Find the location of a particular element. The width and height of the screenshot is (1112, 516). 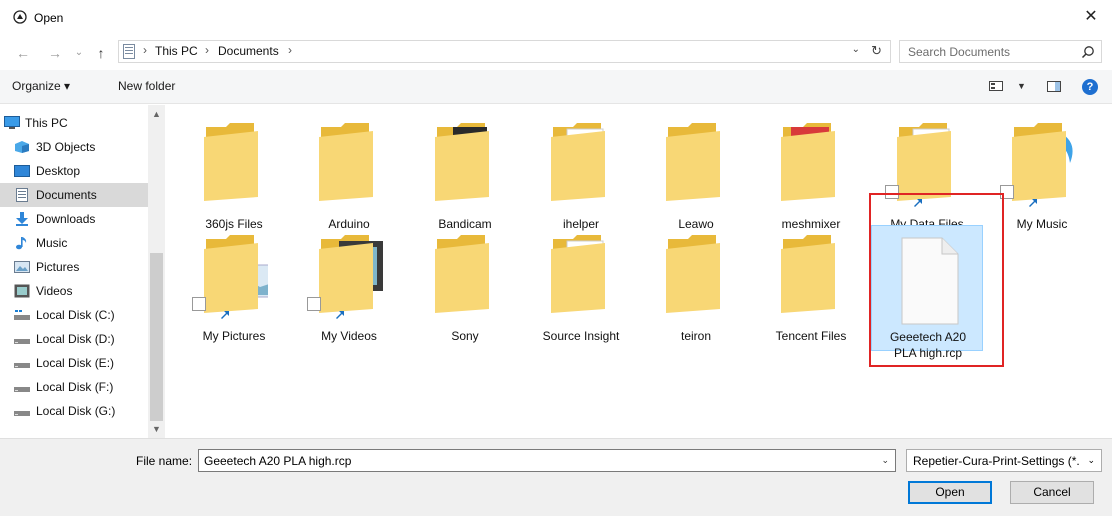

item-label: Source Insight is located at coordinates (581, 336).